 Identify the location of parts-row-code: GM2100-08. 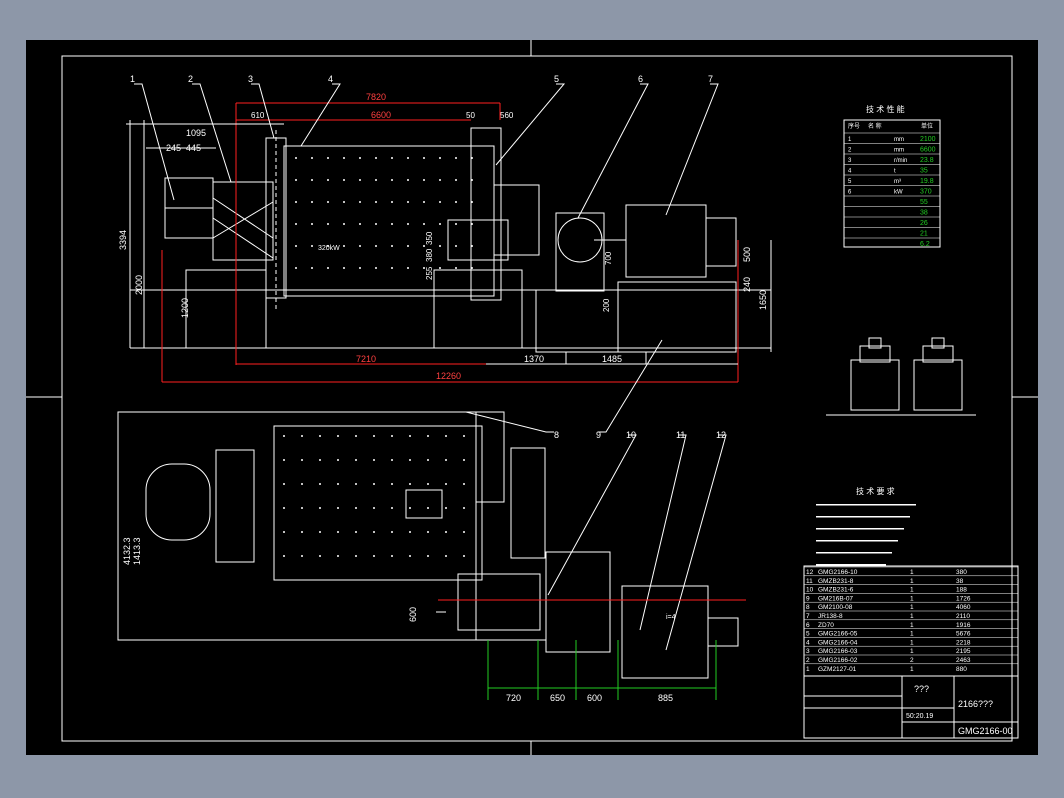
(835, 607).